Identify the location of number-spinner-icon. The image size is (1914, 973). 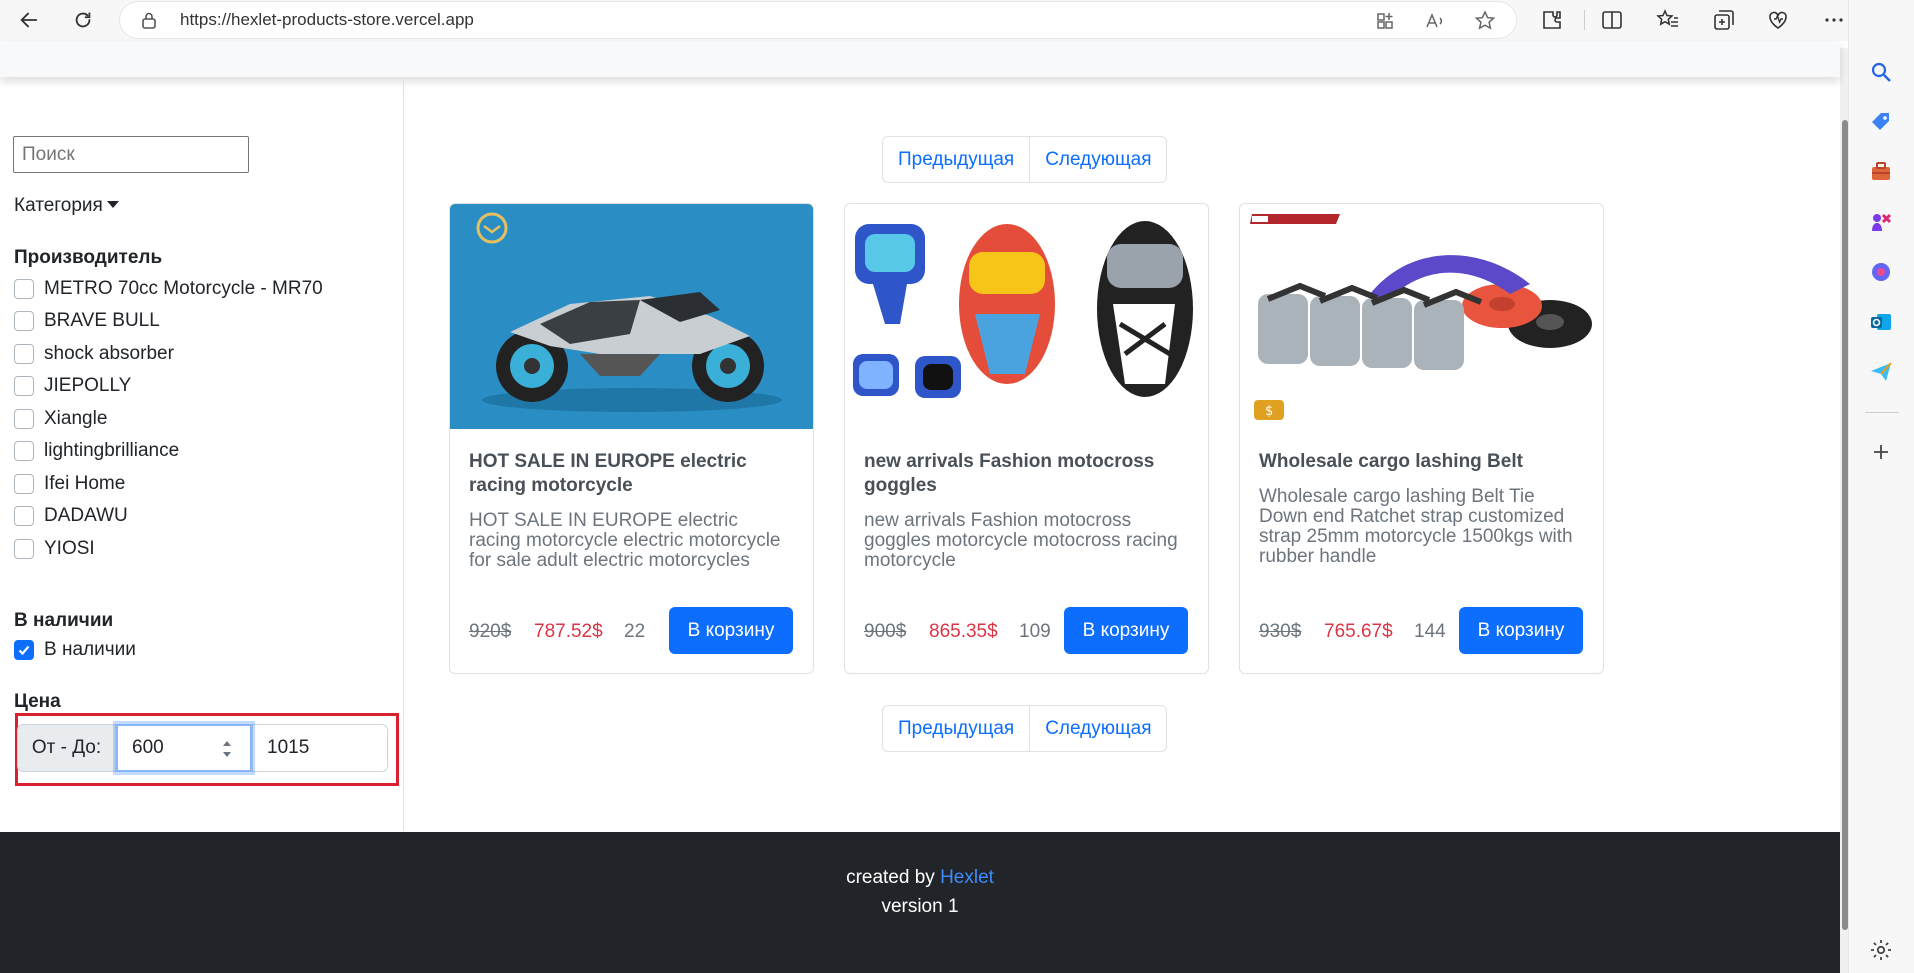
(227, 749).